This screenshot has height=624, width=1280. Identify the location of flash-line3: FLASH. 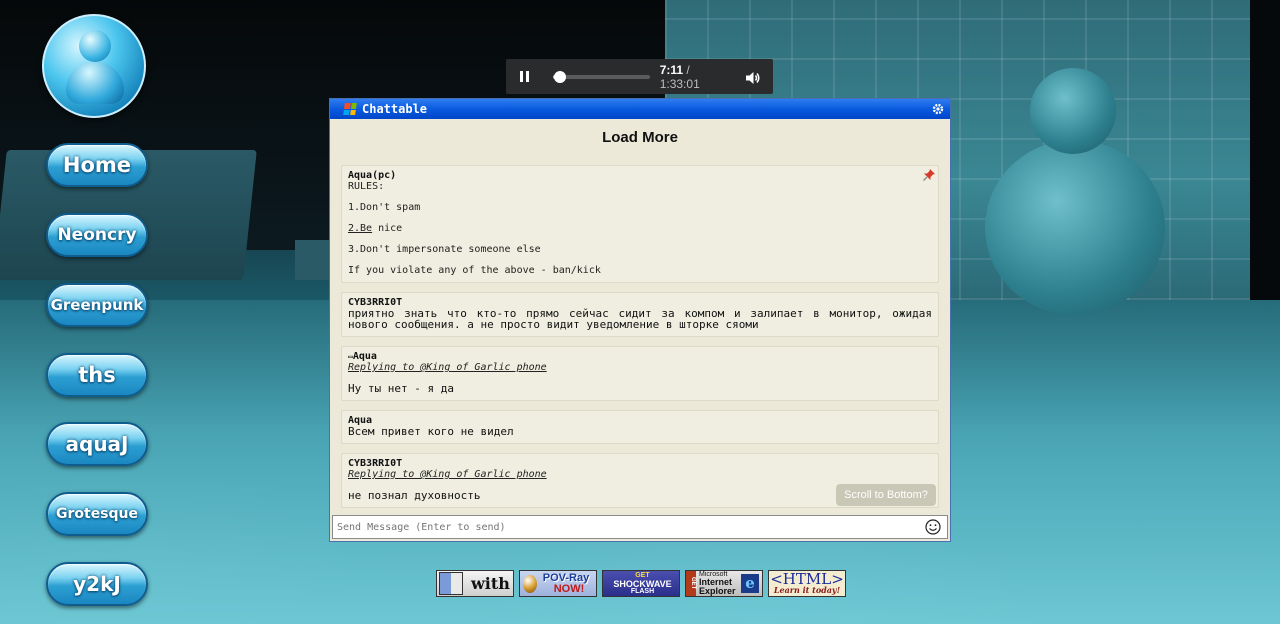
(642, 591).